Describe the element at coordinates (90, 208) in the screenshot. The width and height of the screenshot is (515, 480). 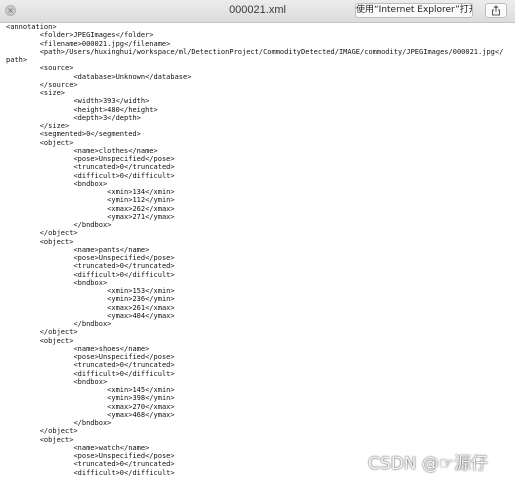
I see `code-line: <xmax>262</xmax>` at that location.